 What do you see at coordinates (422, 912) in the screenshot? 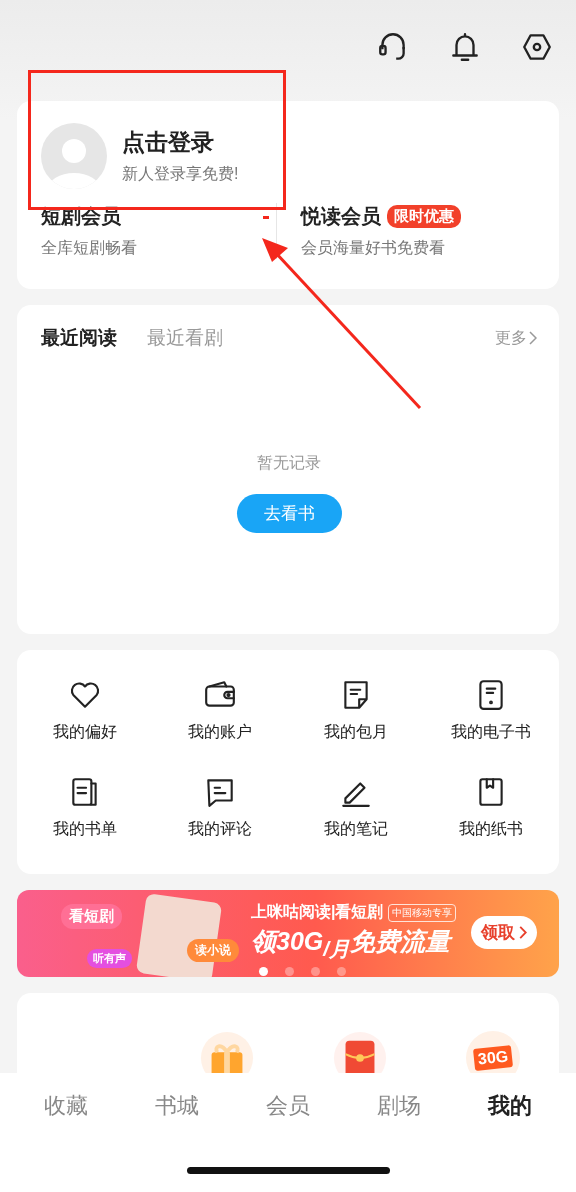
I see `banner-tag: 中国移动专享` at bounding box center [422, 912].